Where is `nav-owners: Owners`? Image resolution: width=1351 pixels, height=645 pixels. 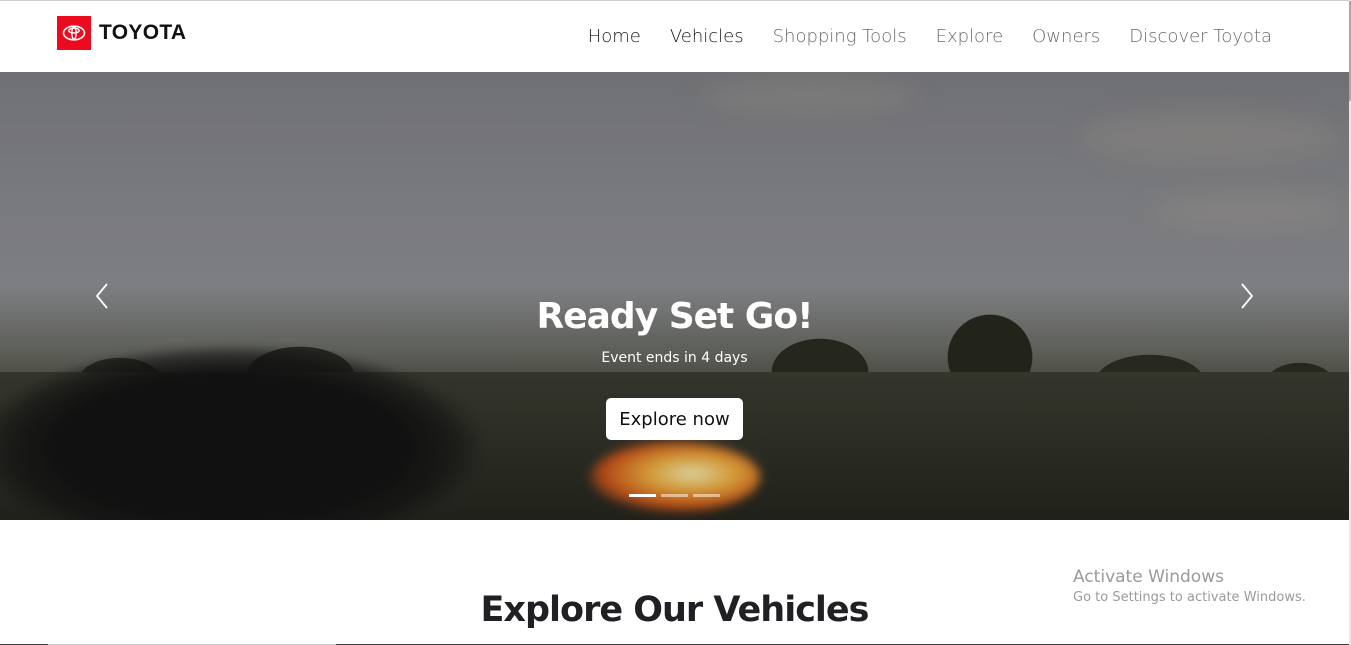 nav-owners: Owners is located at coordinates (1066, 36).